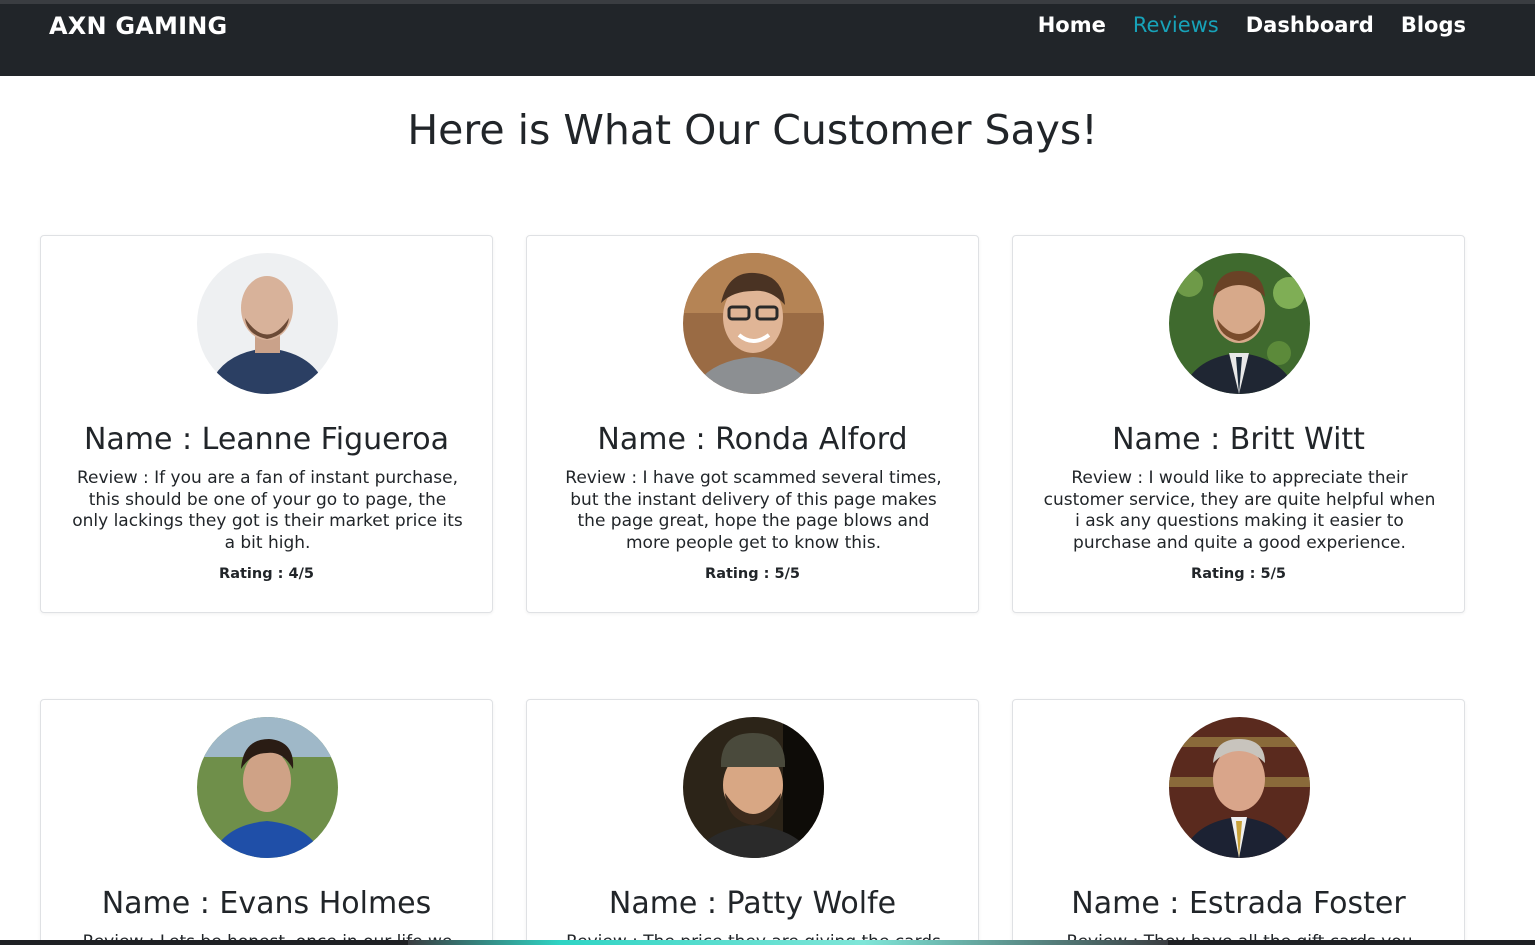 Image resolution: width=1535 pixels, height=945 pixels. Describe the element at coordinates (266, 439) in the screenshot. I see `reviewer-name: Name : Leanne Figueroa` at that location.